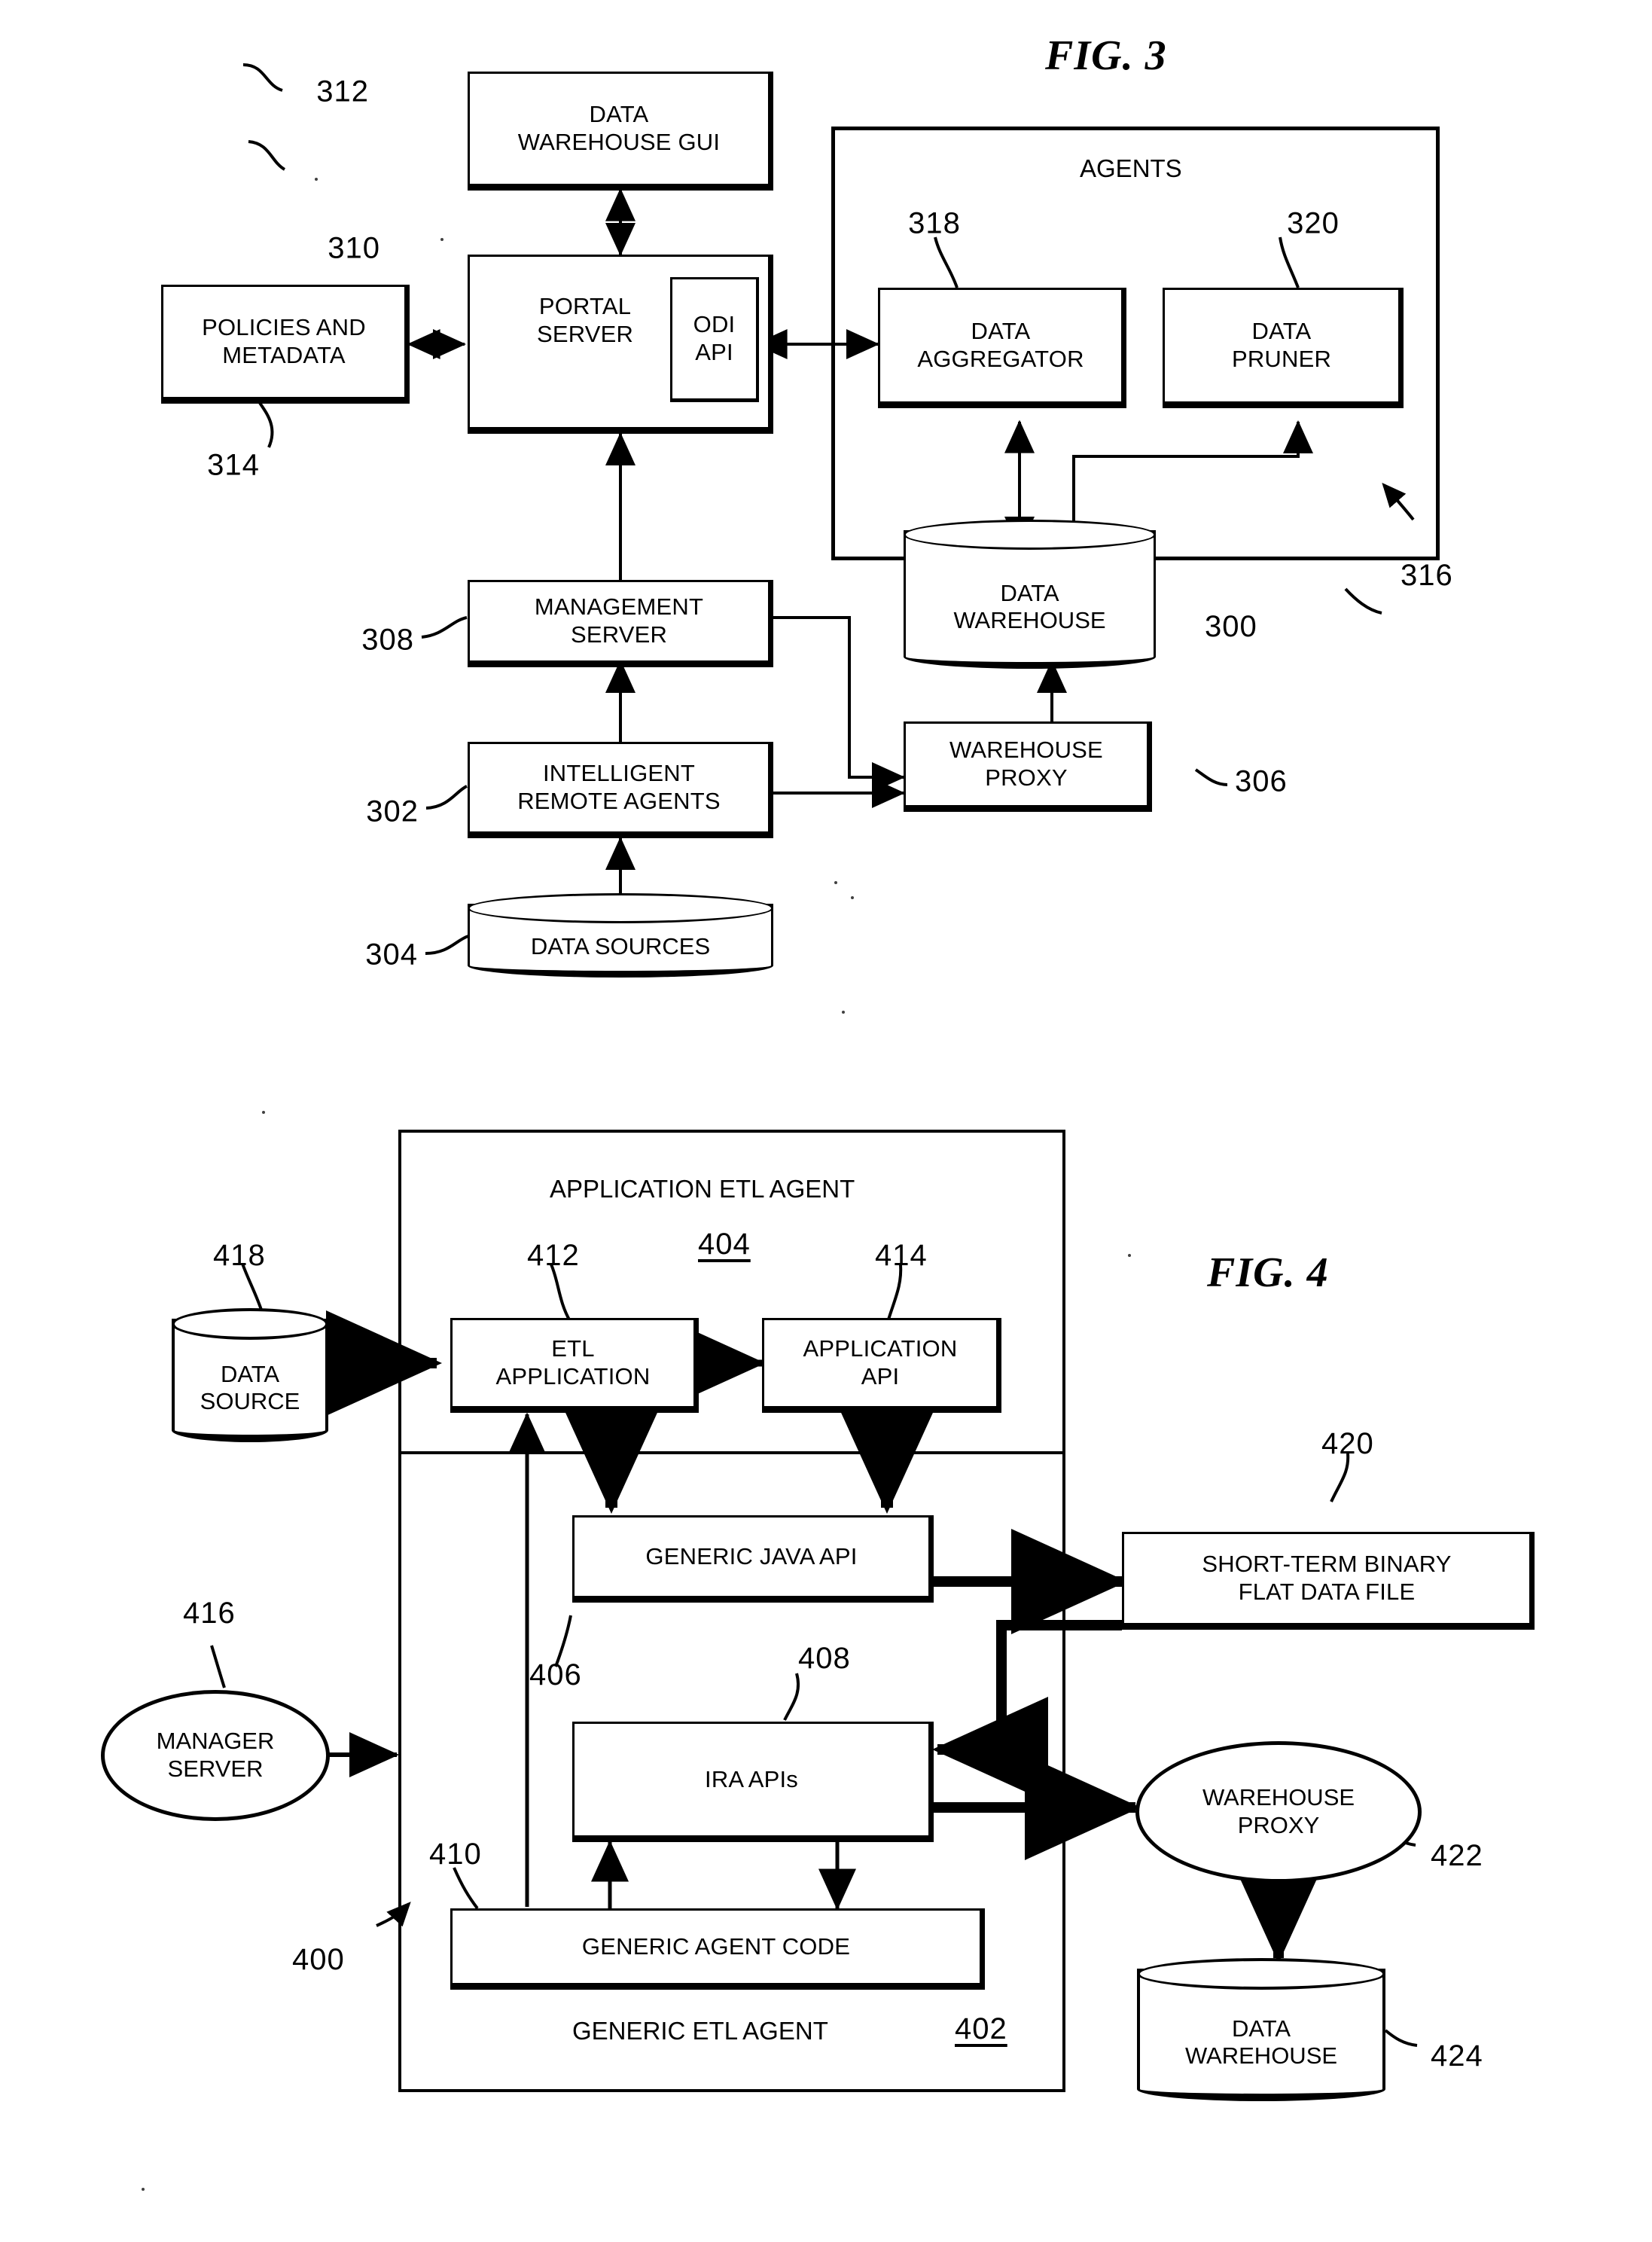 The width and height of the screenshot is (1652, 2242). What do you see at coordinates (731, 1452) in the screenshot?
I see `agent-section-divider` at bounding box center [731, 1452].